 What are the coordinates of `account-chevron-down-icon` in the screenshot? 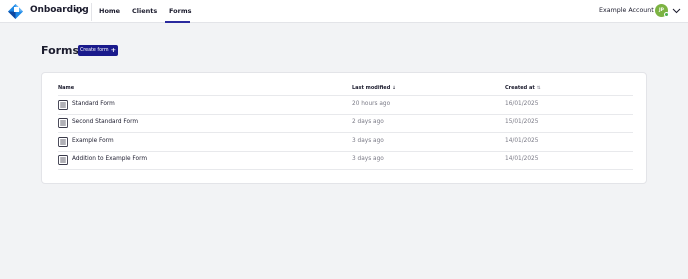 It's located at (676, 10).